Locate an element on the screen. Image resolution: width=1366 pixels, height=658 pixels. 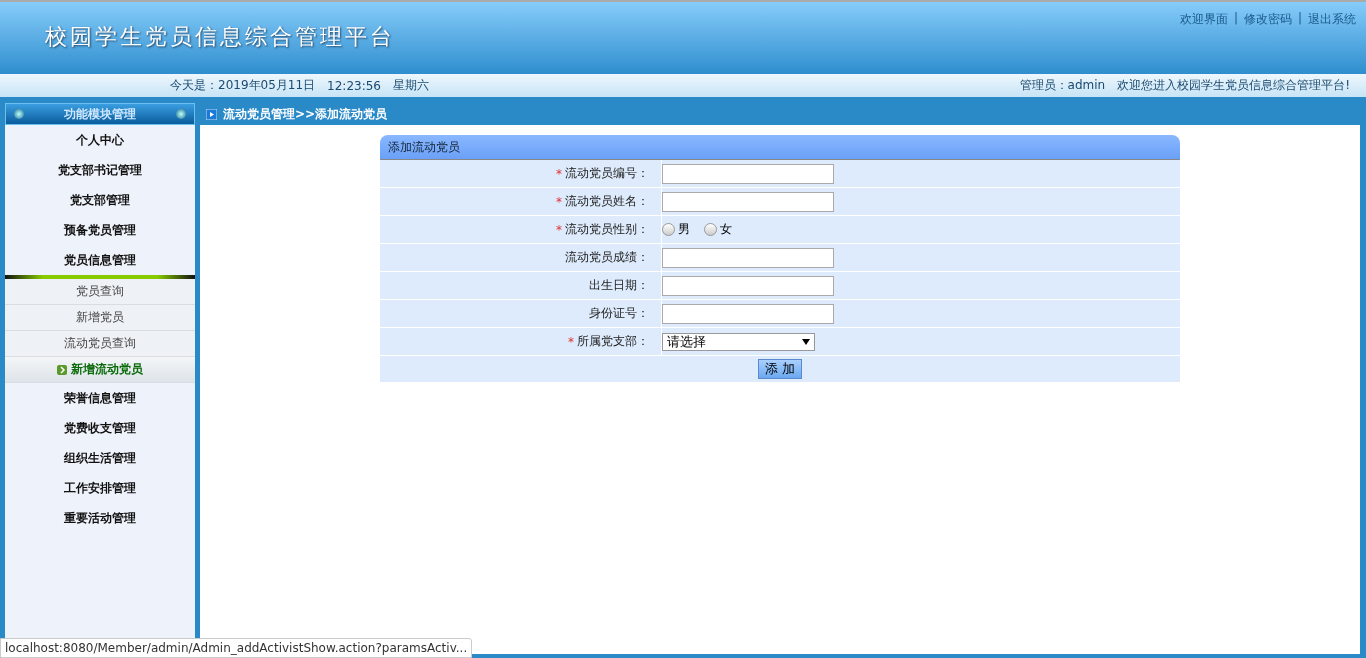
menu-item: 预备党员管理 is located at coordinates (100, 230).